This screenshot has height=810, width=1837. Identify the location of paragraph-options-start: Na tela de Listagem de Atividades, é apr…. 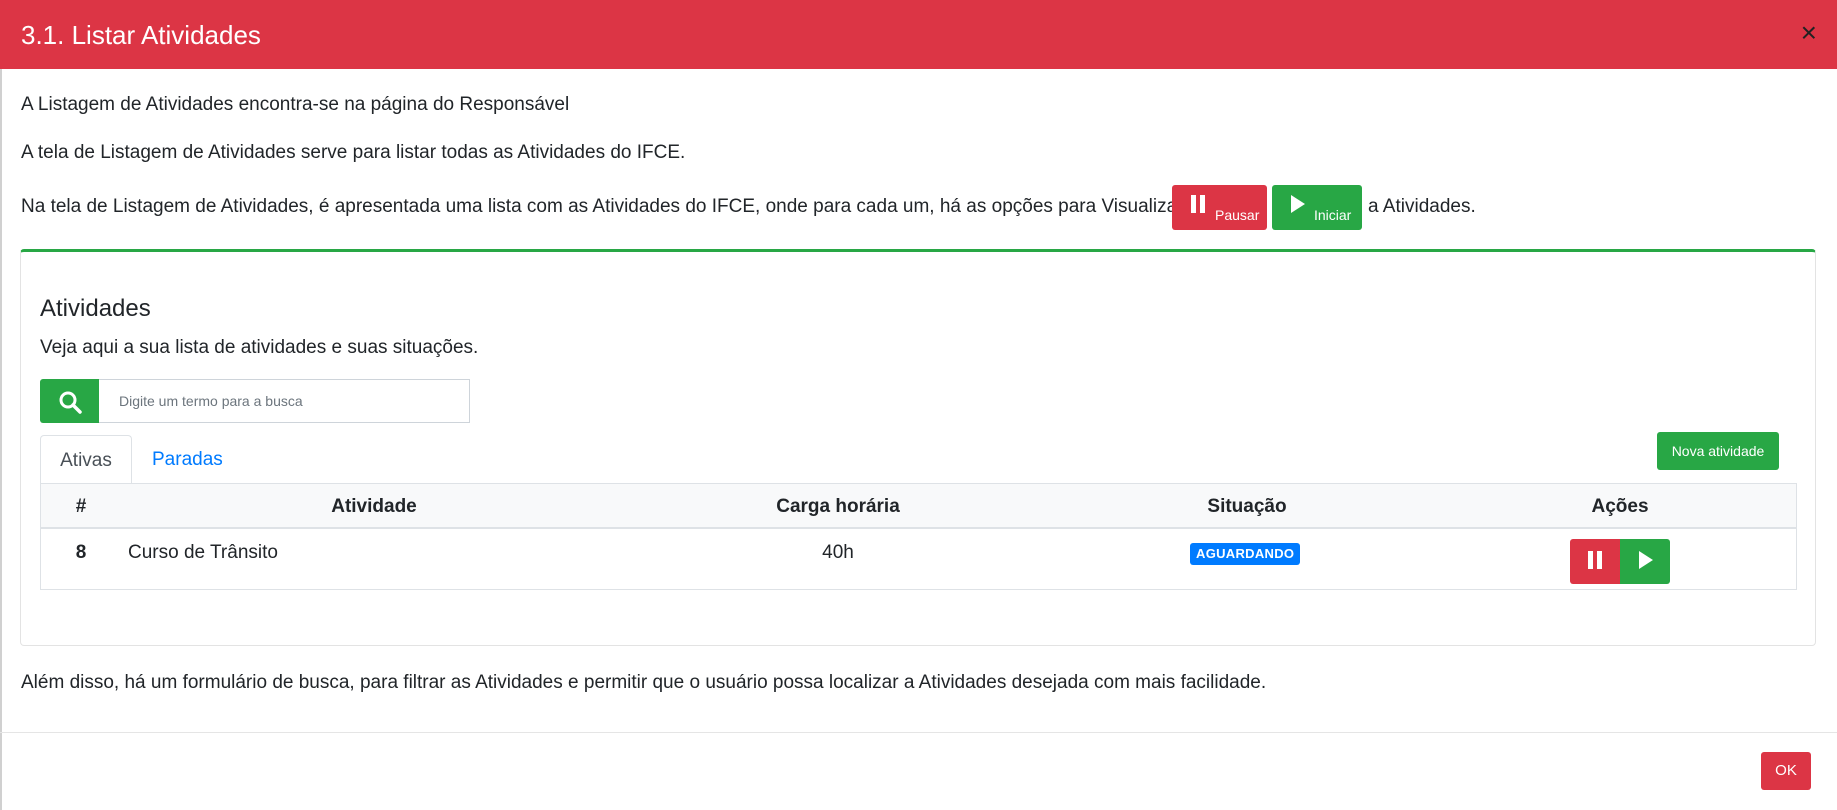
(602, 206).